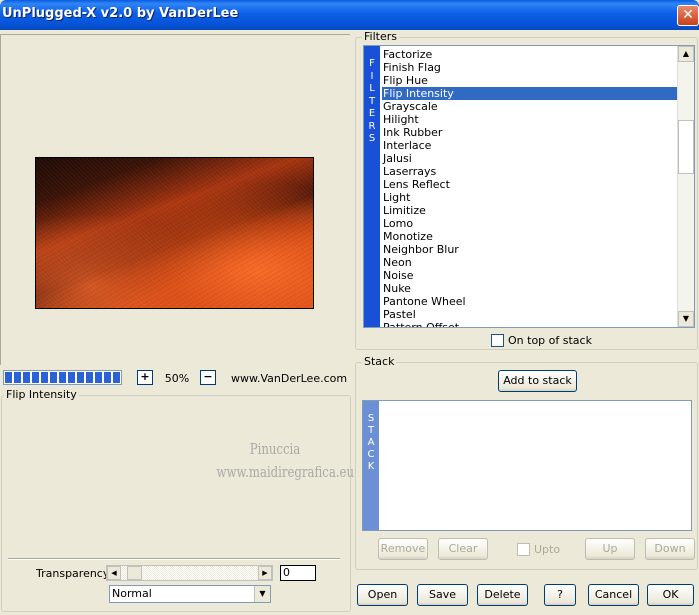 Image resolution: width=699 pixels, height=615 pixels. Describe the element at coordinates (531, 210) in the screenshot. I see `filter-list-item: Limitize` at that location.